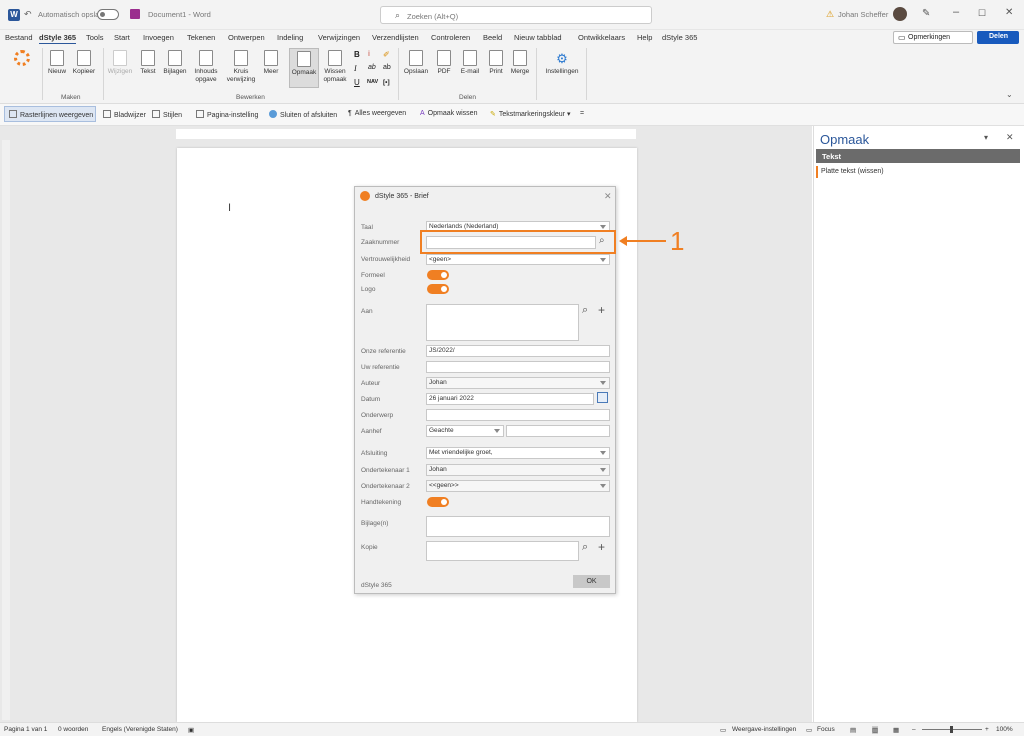 The width and height of the screenshot is (1024, 736). What do you see at coordinates (601, 37) in the screenshot?
I see `tab-ontwikkelaars: Ontwikkelaars` at bounding box center [601, 37].